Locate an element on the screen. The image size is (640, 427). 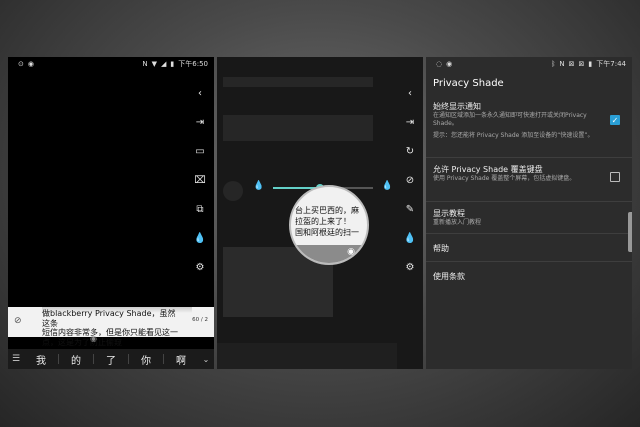
blurred-avatar is located at coordinates (233, 191).